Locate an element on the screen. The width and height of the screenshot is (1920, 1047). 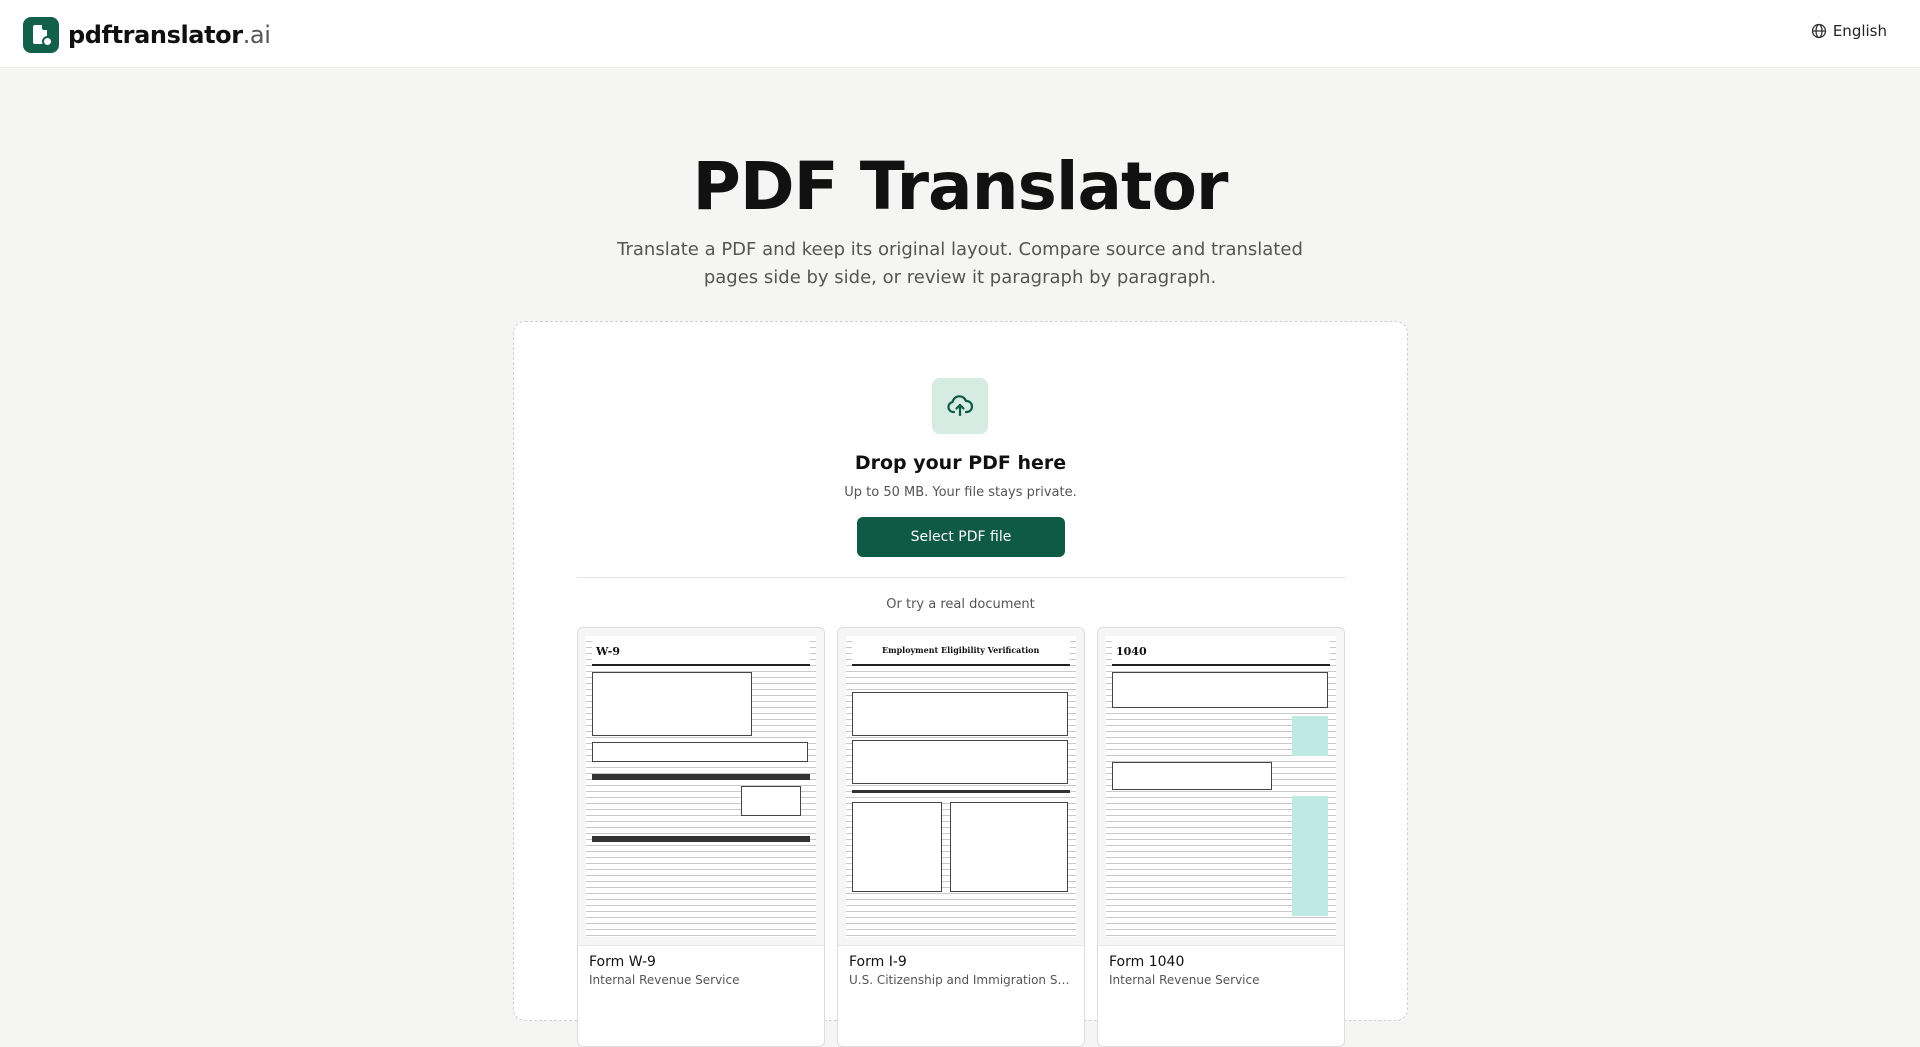
sample-card-w9: W-9 Form W-9 Internal Revenue Service is located at coordinates (701, 837).